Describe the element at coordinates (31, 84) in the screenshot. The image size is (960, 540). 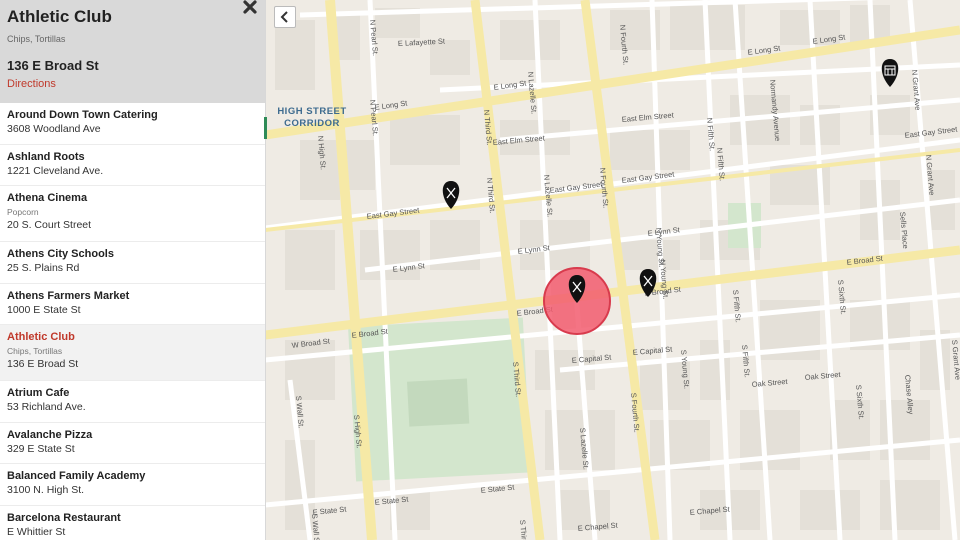
I see `directions-link: Directions` at that location.